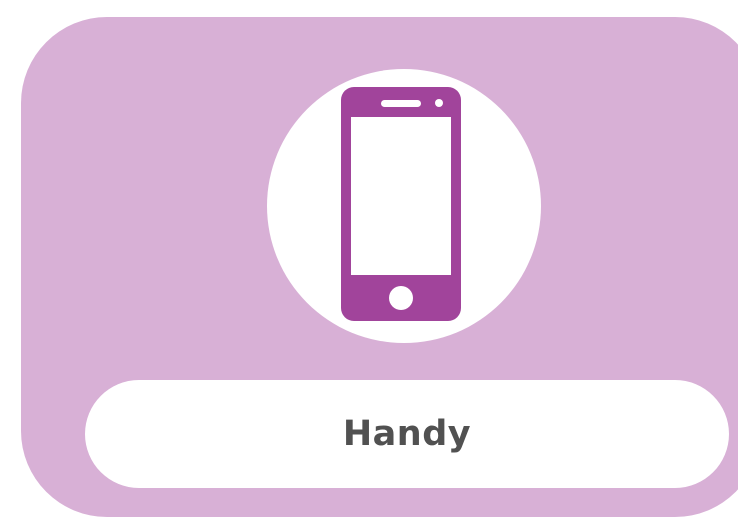  Describe the element at coordinates (401, 204) in the screenshot. I see `smartphone-icon` at that location.